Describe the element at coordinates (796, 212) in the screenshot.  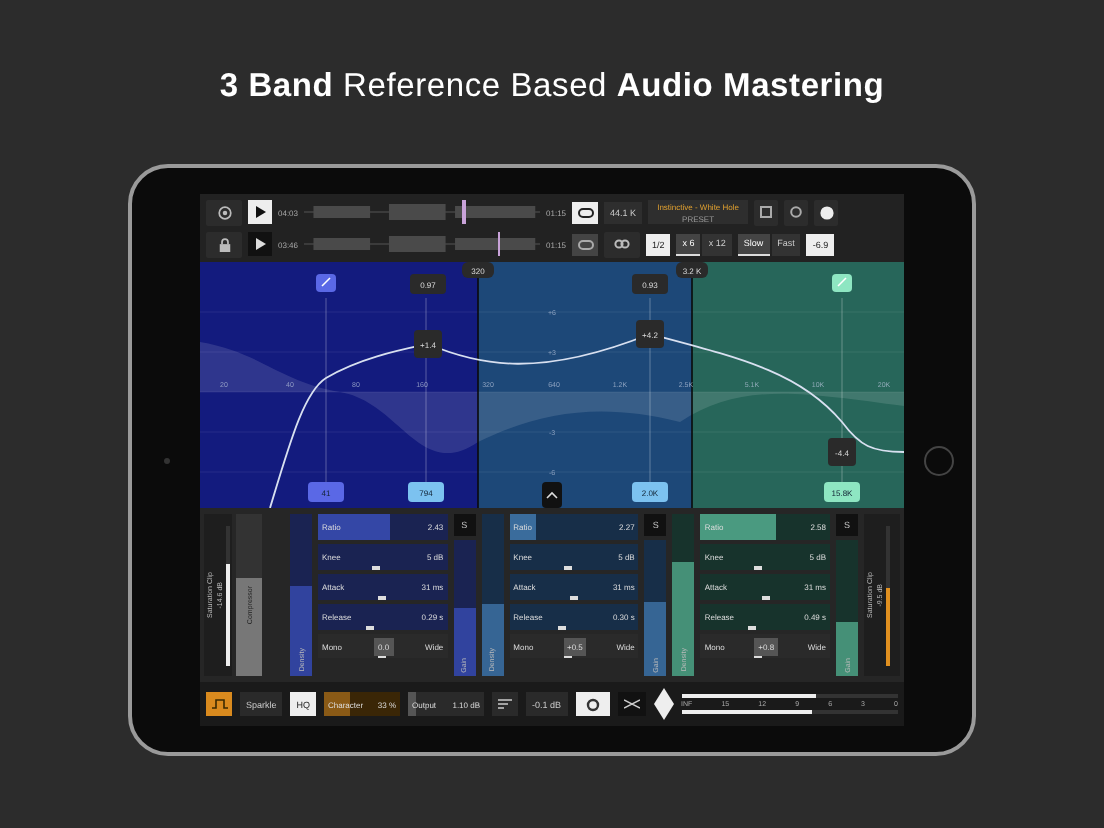
I see `settings-icon` at that location.